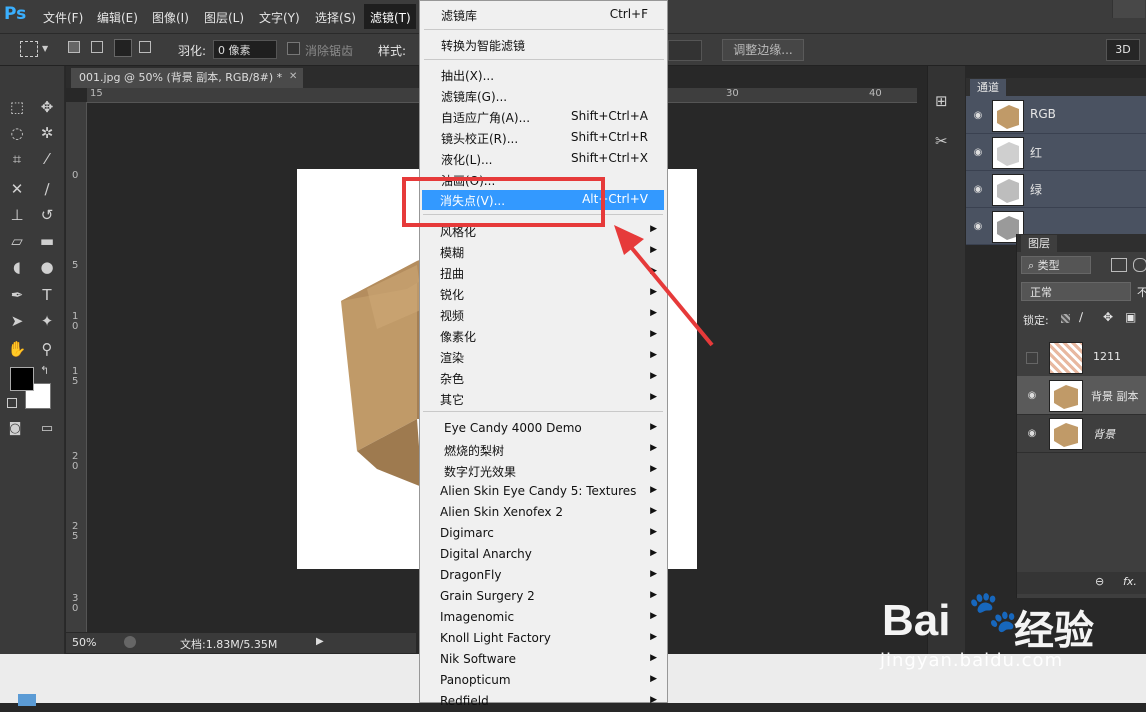  What do you see at coordinates (1081, 433) in the screenshot?
I see `layer-row: ◉ 背景` at bounding box center [1081, 433].